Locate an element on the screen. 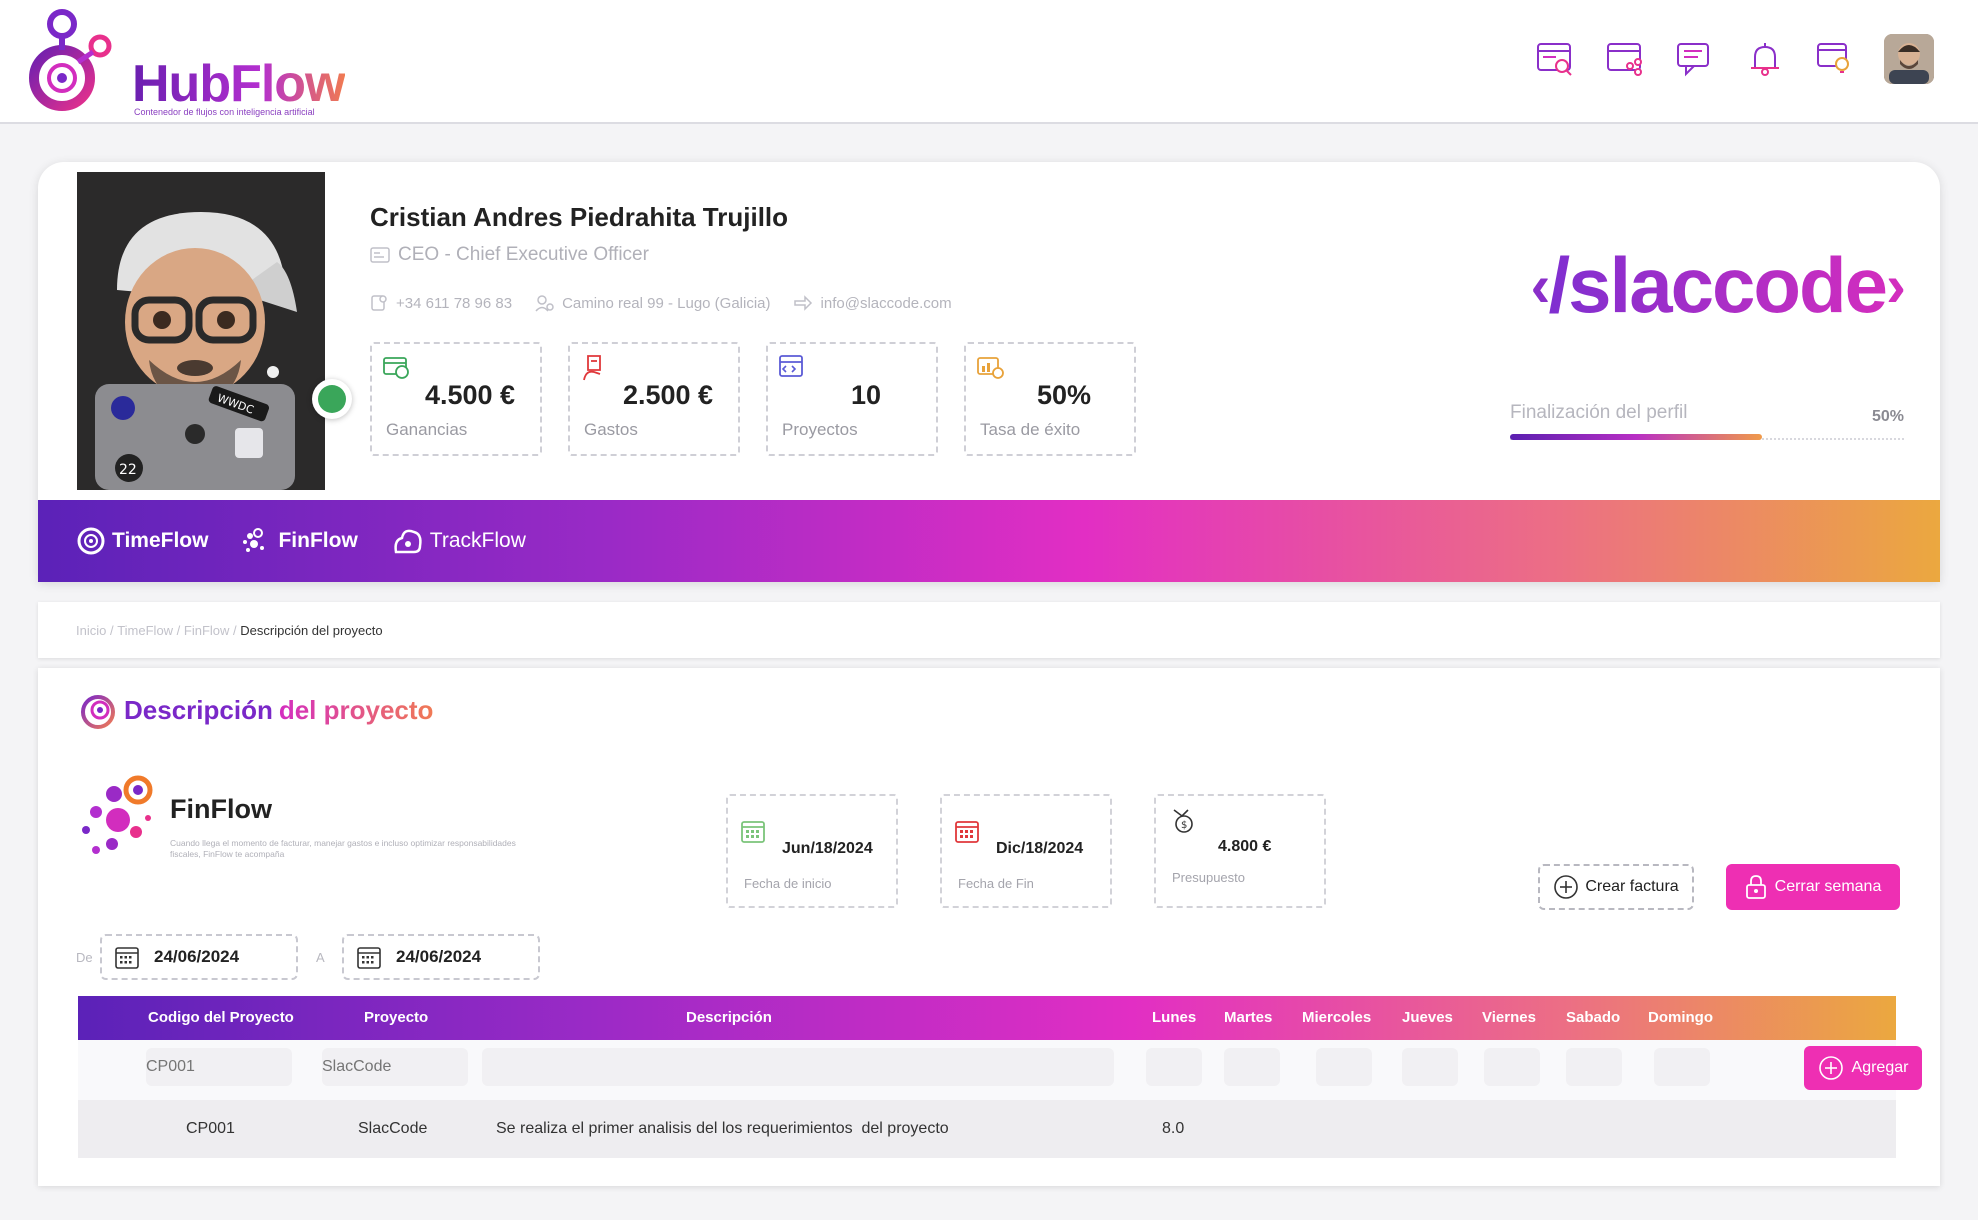  app-finflow: FinFlow is located at coordinates (300, 541).